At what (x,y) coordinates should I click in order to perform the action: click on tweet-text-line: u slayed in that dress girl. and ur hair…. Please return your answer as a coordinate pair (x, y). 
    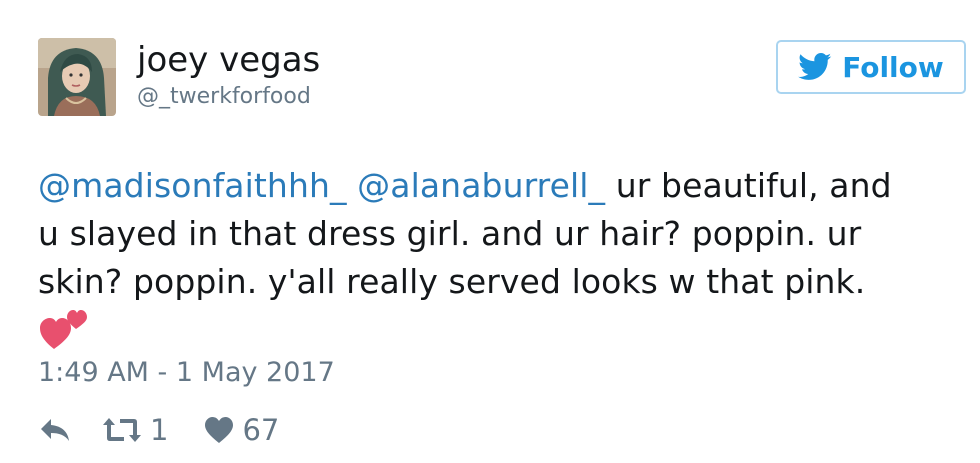
    Looking at the image, I should click on (450, 233).